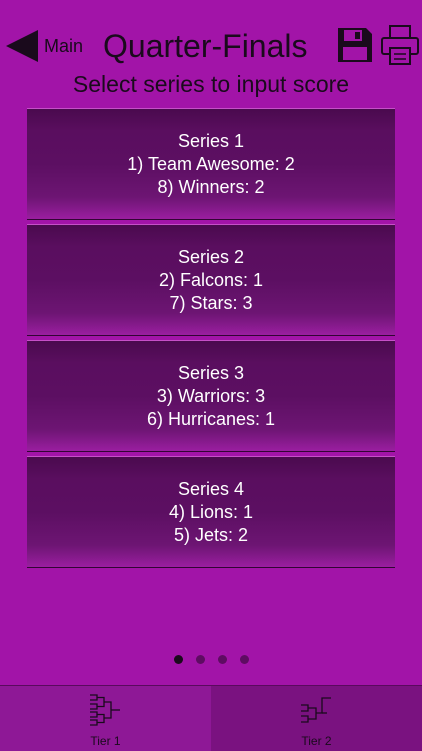  I want to click on series-card-4: Series 4 4) Lions: 1 5) Jets: 2, so click(211, 512).